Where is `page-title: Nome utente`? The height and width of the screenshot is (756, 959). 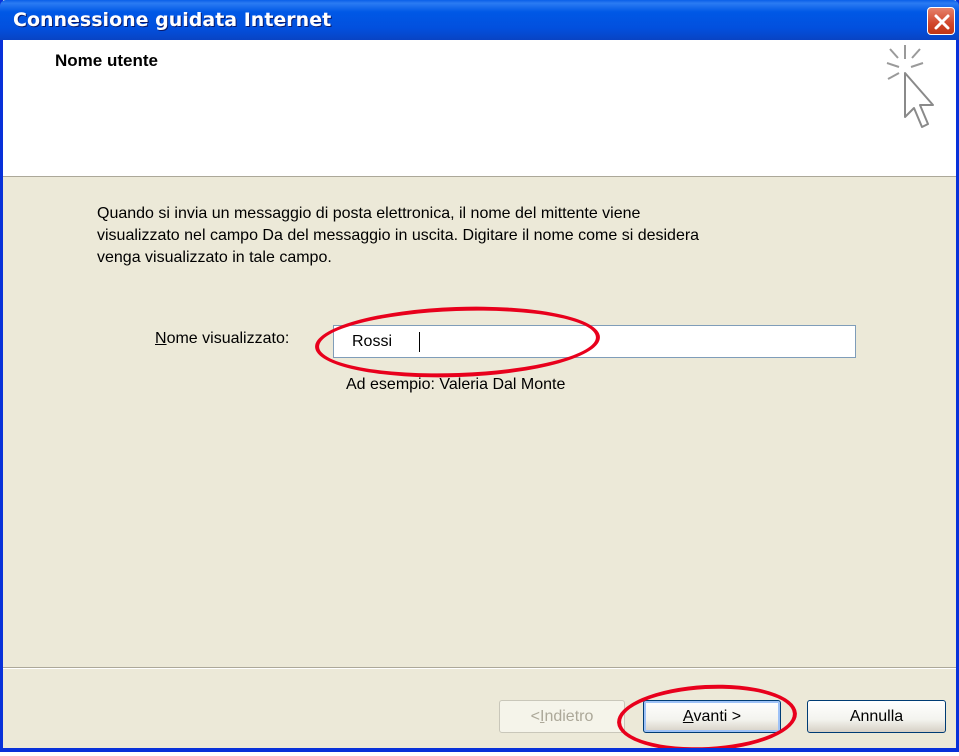 page-title: Nome utente is located at coordinates (106, 60).